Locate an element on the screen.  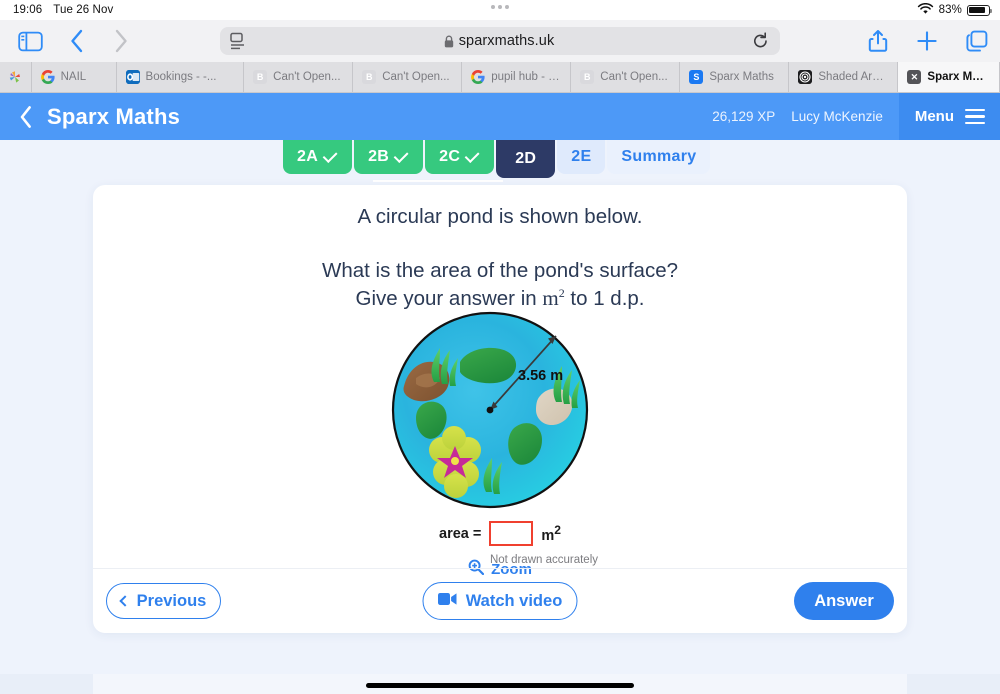
app-title: Sparx Maths is located at coordinates (114, 116).